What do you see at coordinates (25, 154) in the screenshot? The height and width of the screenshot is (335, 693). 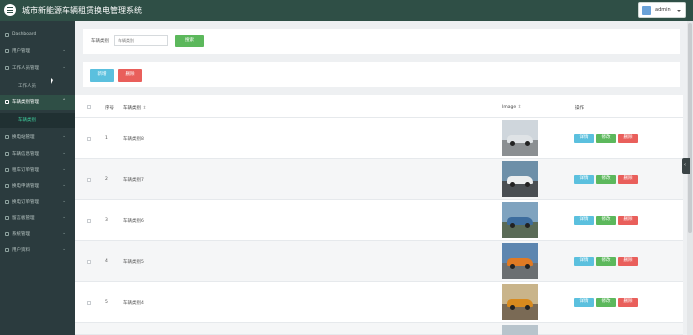 I see `sidebar-item-label: 车辆信息管理` at bounding box center [25, 154].